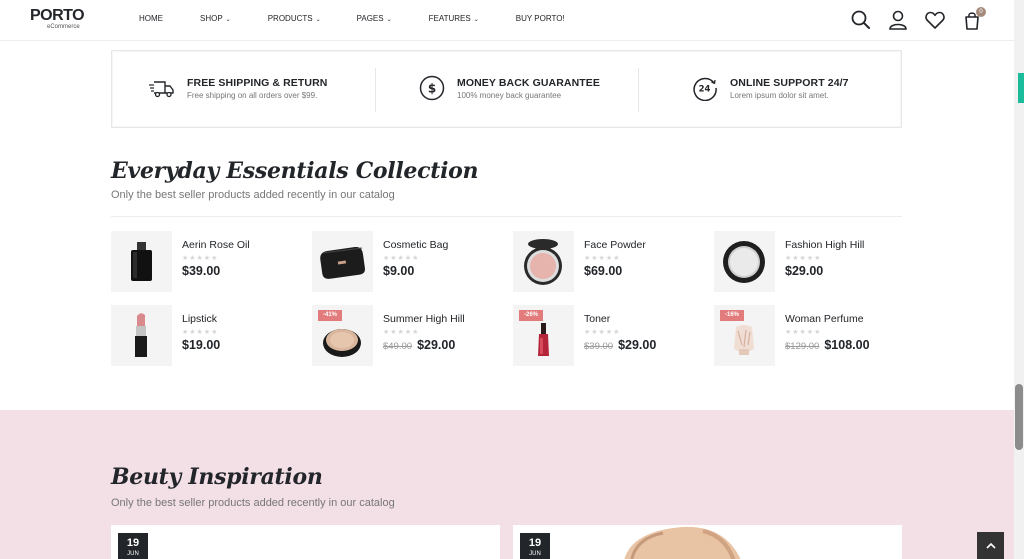 Image resolution: width=1024 pixels, height=559 pixels. What do you see at coordinates (540, 18) in the screenshot?
I see `nav-buy-porto: BUY PORTO!` at bounding box center [540, 18].